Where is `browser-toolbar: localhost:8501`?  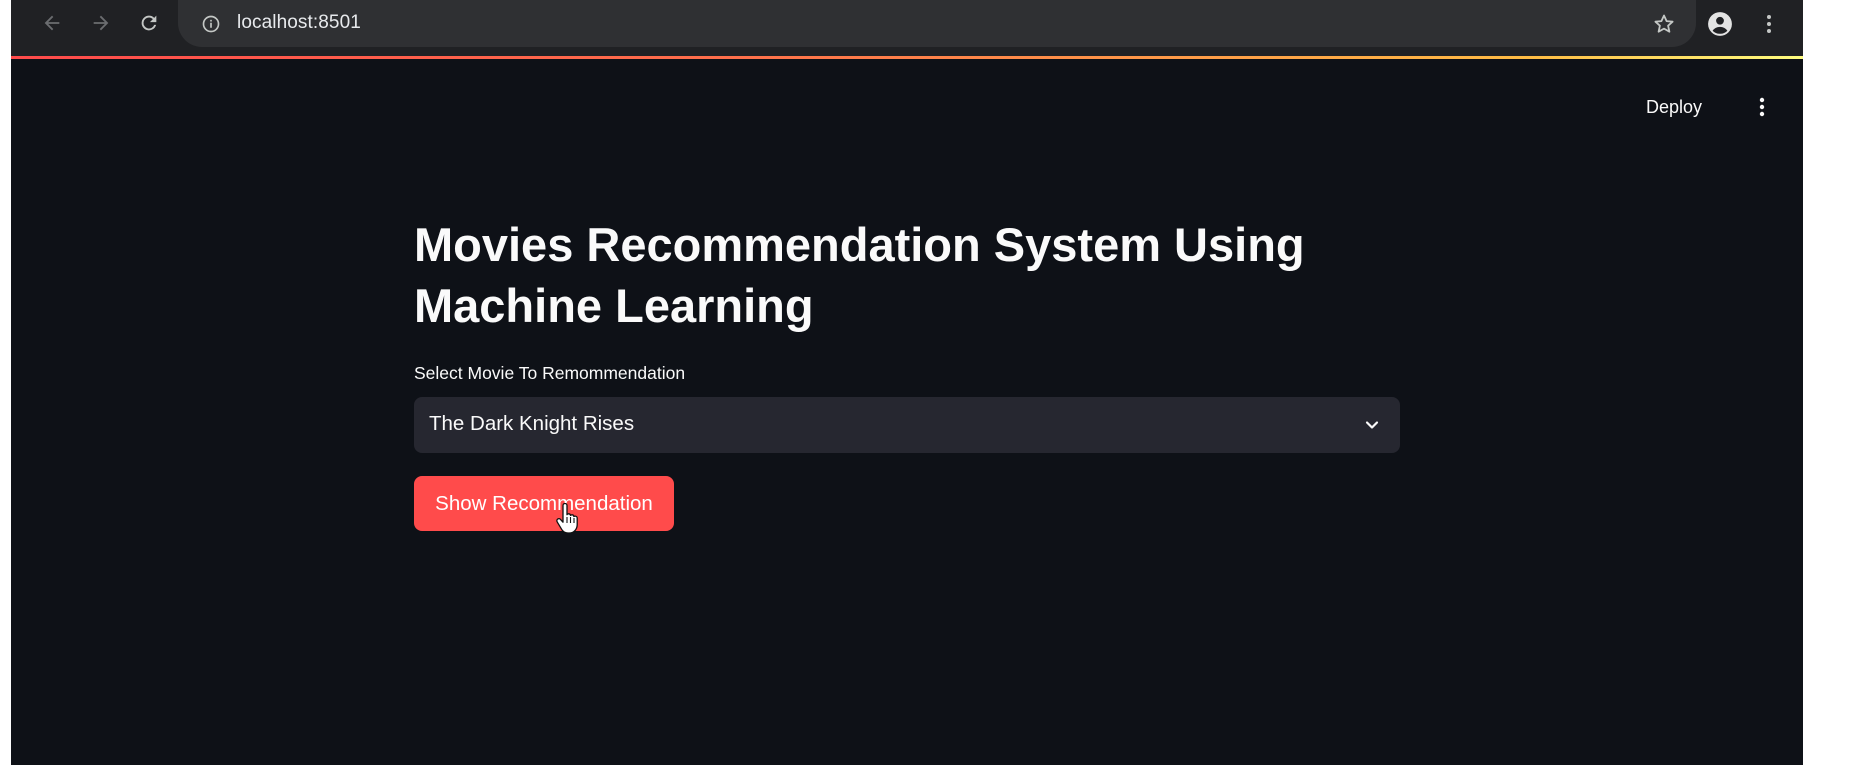
browser-toolbar: localhost:8501 is located at coordinates (907, 28).